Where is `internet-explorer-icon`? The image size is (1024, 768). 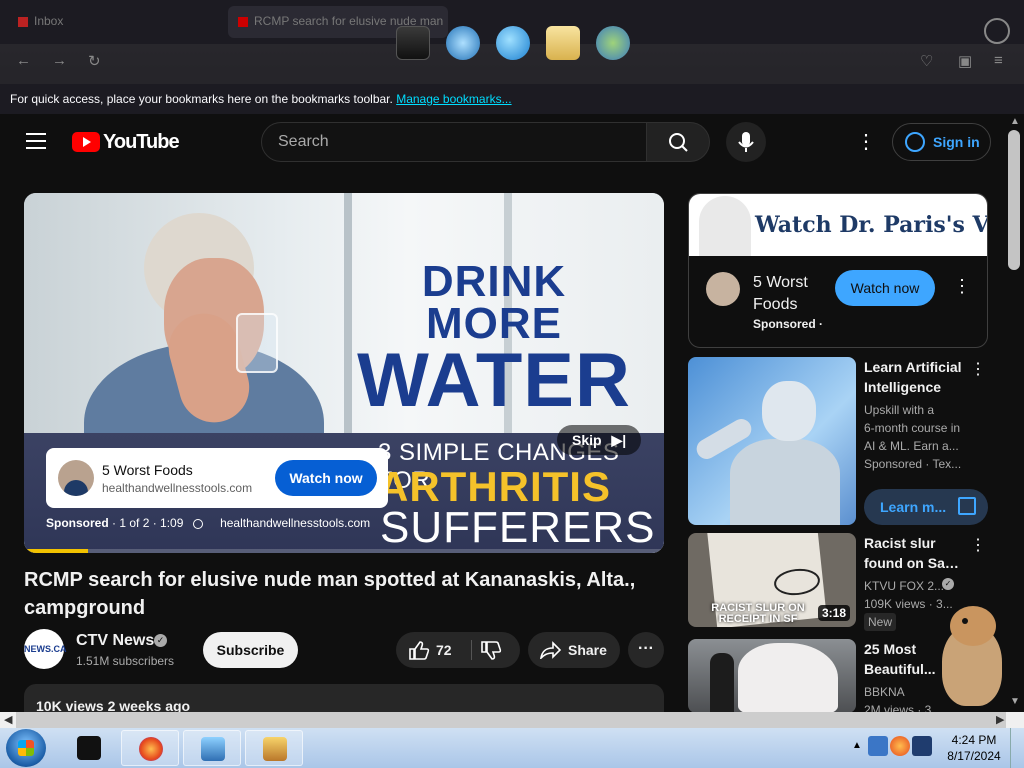 internet-explorer-icon is located at coordinates (513, 43).